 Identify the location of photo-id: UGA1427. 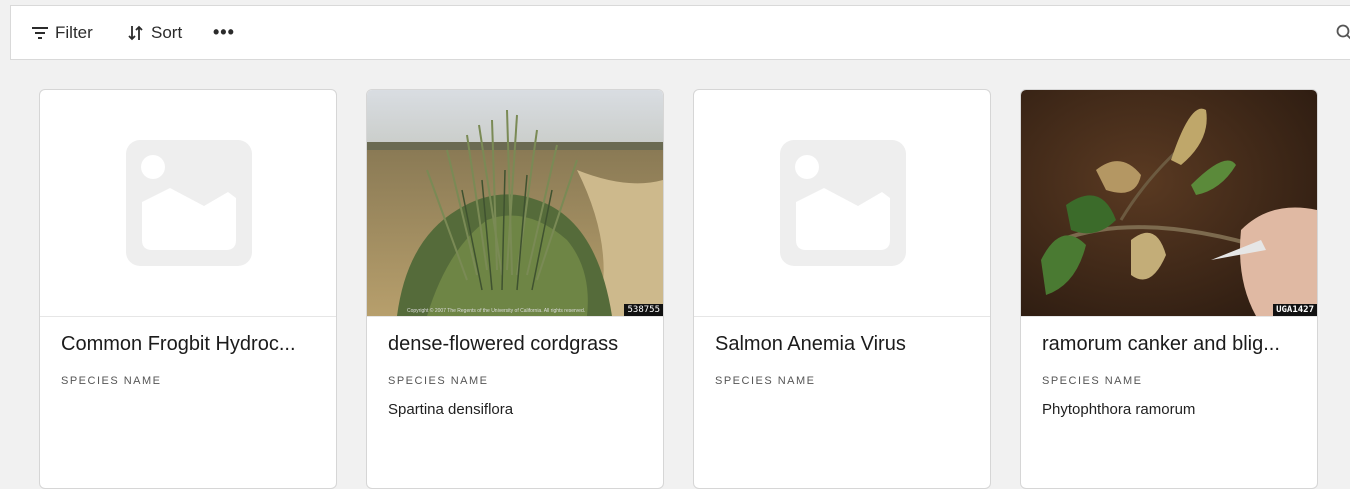
(1295, 310).